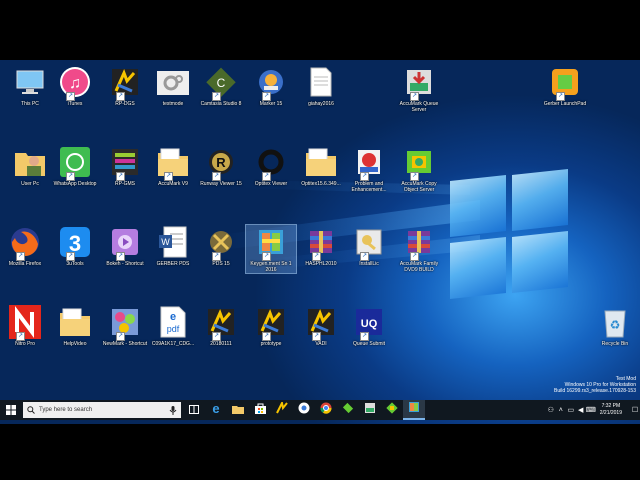 The image size is (640, 480). I want to click on keyboard-language-icon: ⌨, so click(591, 410).